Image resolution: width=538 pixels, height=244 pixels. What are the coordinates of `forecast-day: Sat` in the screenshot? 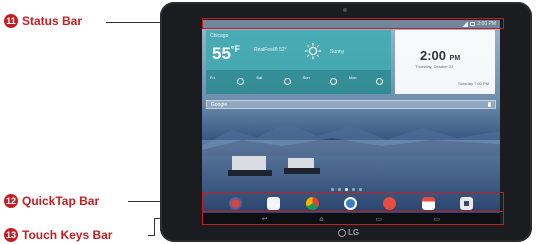 It's located at (275, 82).